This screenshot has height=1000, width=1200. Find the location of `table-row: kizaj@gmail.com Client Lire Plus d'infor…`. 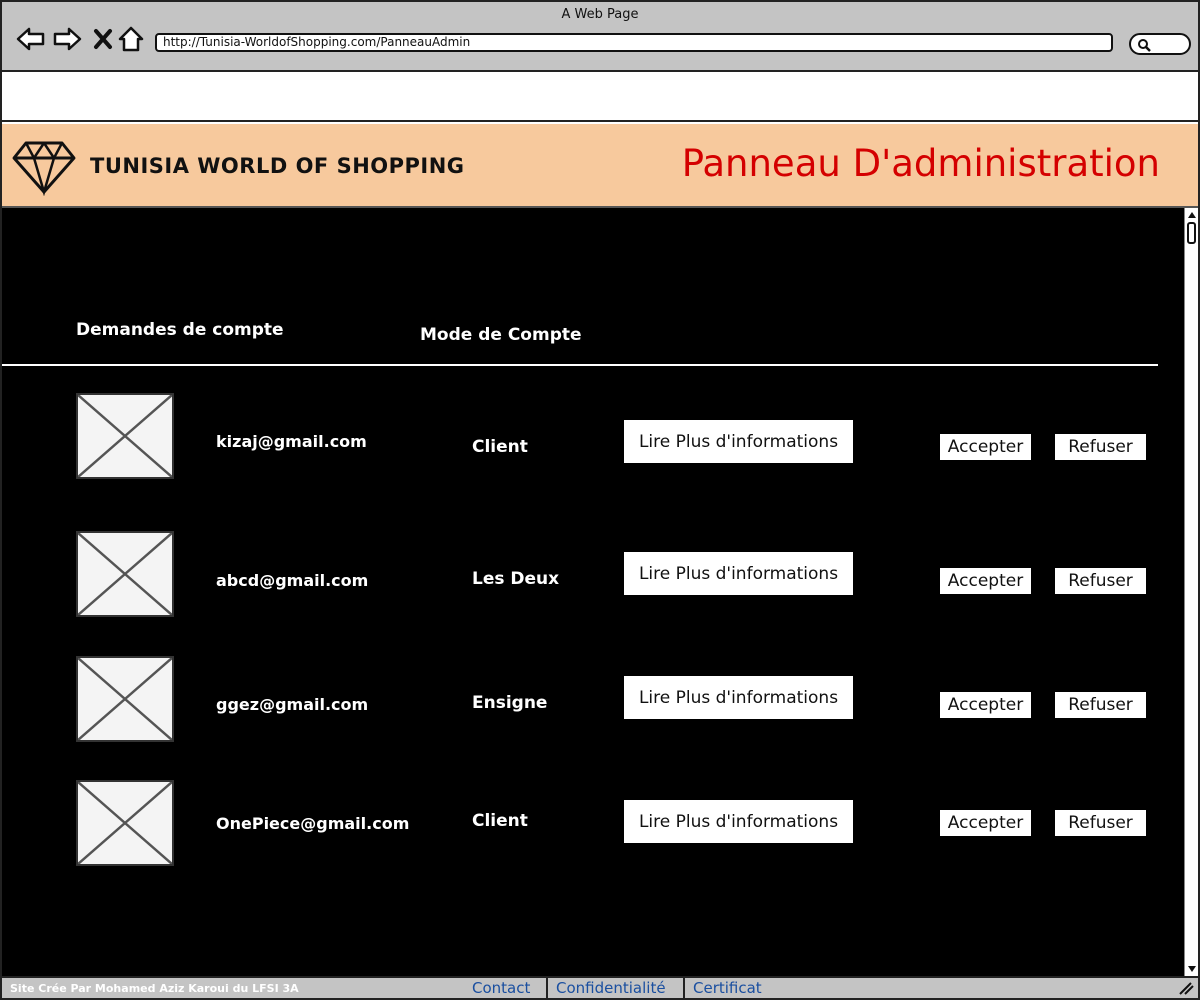

table-row: kizaj@gmail.com Client Lire Plus d'infor… is located at coordinates (593, 436).